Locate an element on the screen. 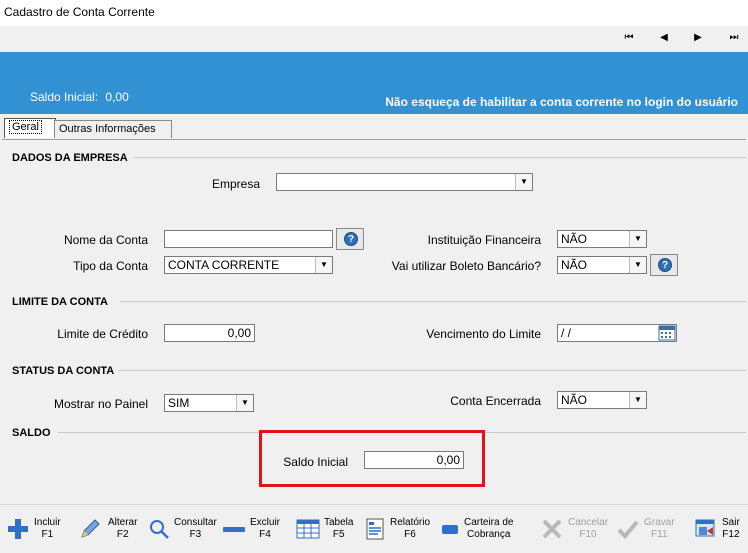 The height and width of the screenshot is (553, 748). nome-conta-help-button: ? is located at coordinates (350, 239).